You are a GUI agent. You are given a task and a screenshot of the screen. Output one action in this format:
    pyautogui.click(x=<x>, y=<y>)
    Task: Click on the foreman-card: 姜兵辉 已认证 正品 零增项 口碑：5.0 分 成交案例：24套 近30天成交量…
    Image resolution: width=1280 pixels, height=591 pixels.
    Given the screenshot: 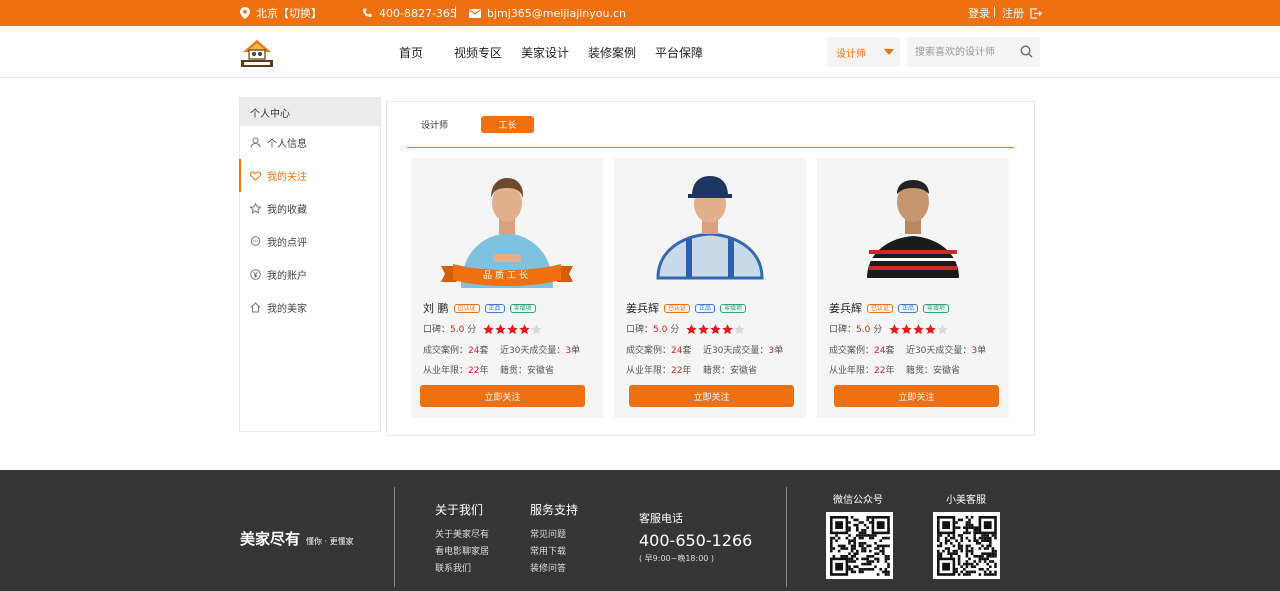 What is the action you would take?
    pyautogui.click(x=710, y=288)
    